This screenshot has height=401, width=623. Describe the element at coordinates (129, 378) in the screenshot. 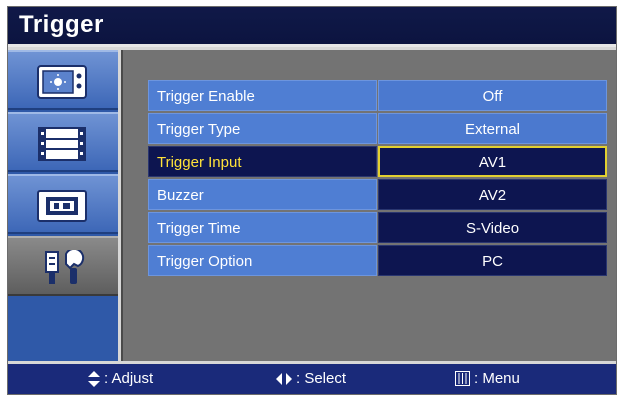

I see `hint-adjust-label: : Adjust` at that location.